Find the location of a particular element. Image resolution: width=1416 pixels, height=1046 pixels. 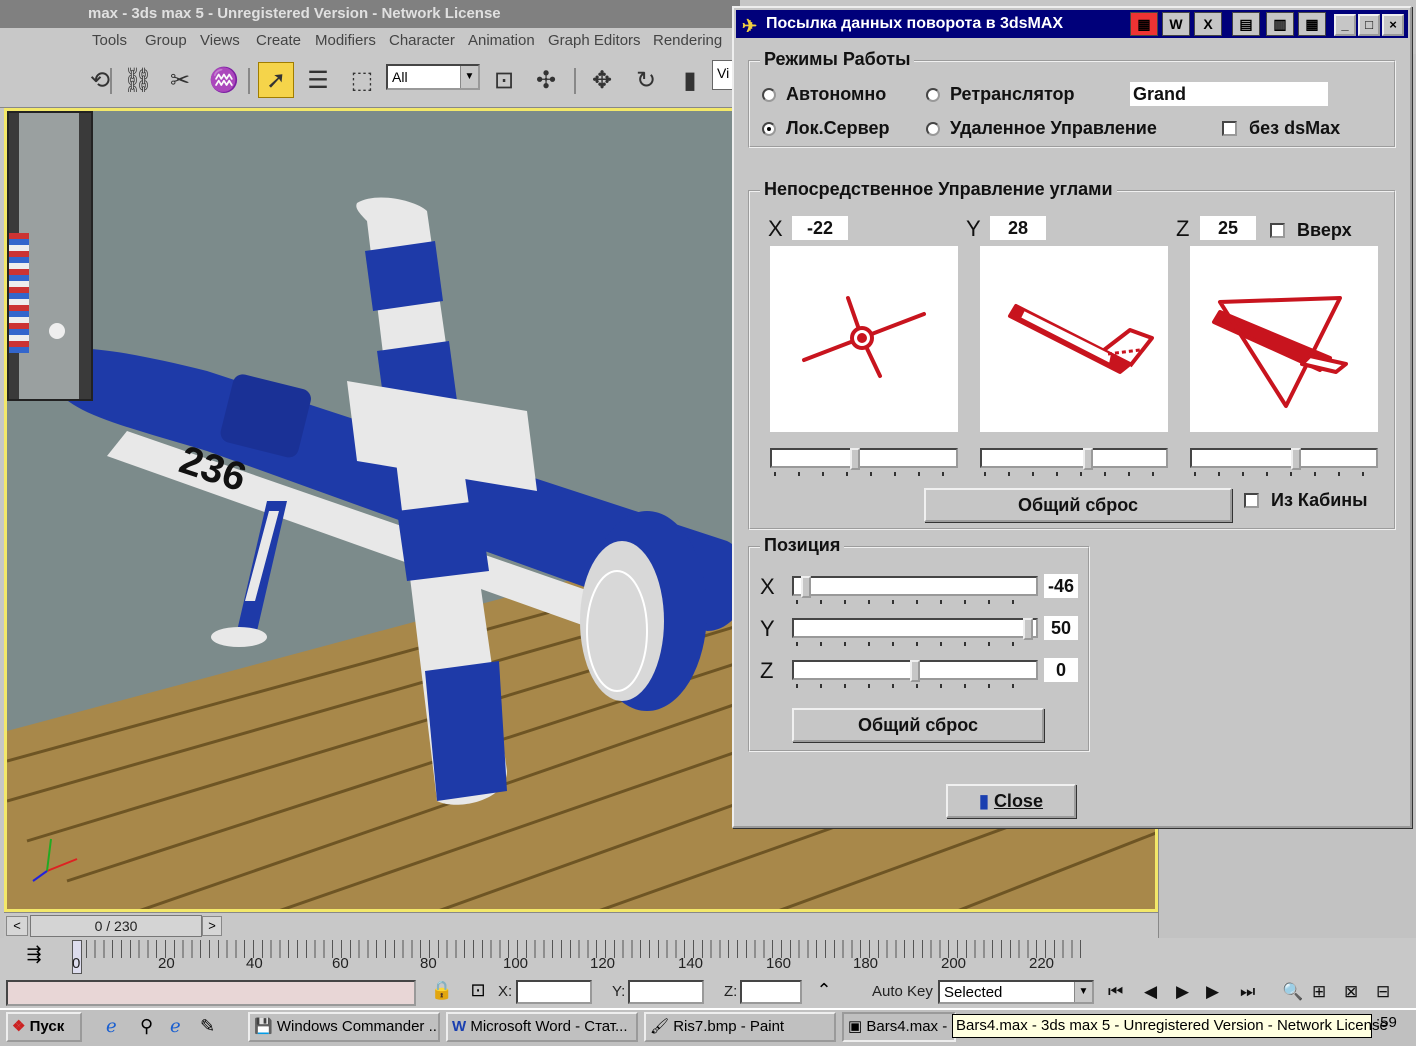

position-reset-button: Общий сброс is located at coordinates (918, 725).